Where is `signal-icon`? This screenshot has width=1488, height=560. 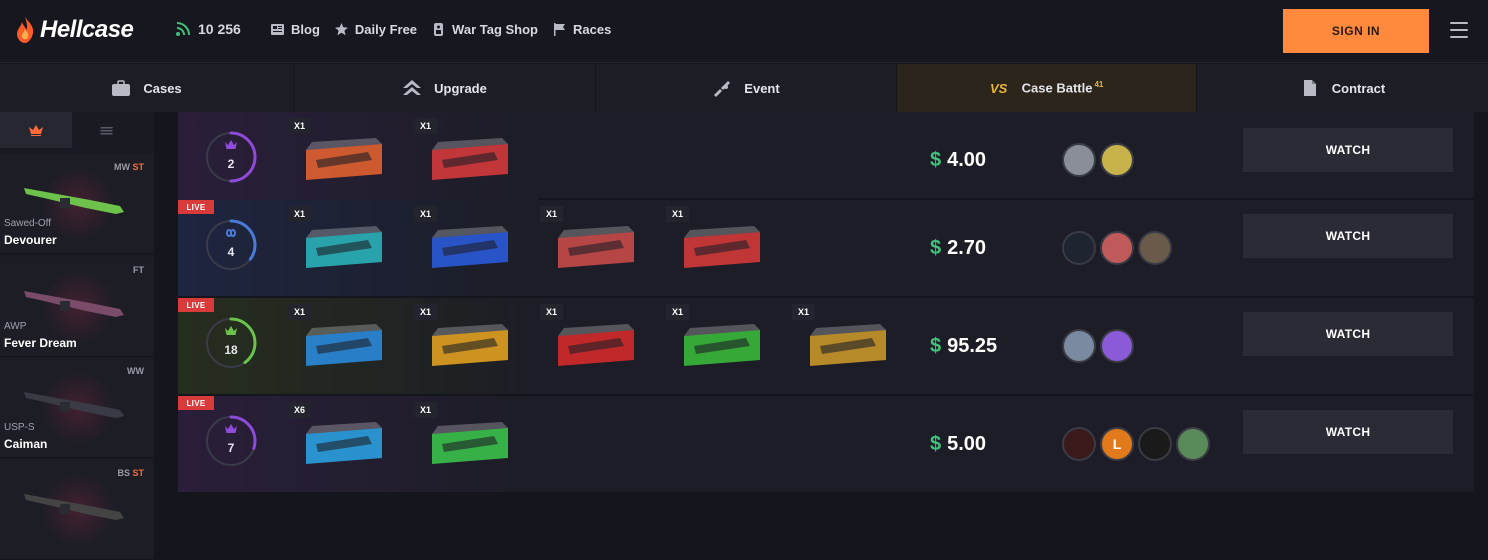 signal-icon is located at coordinates (183, 29).